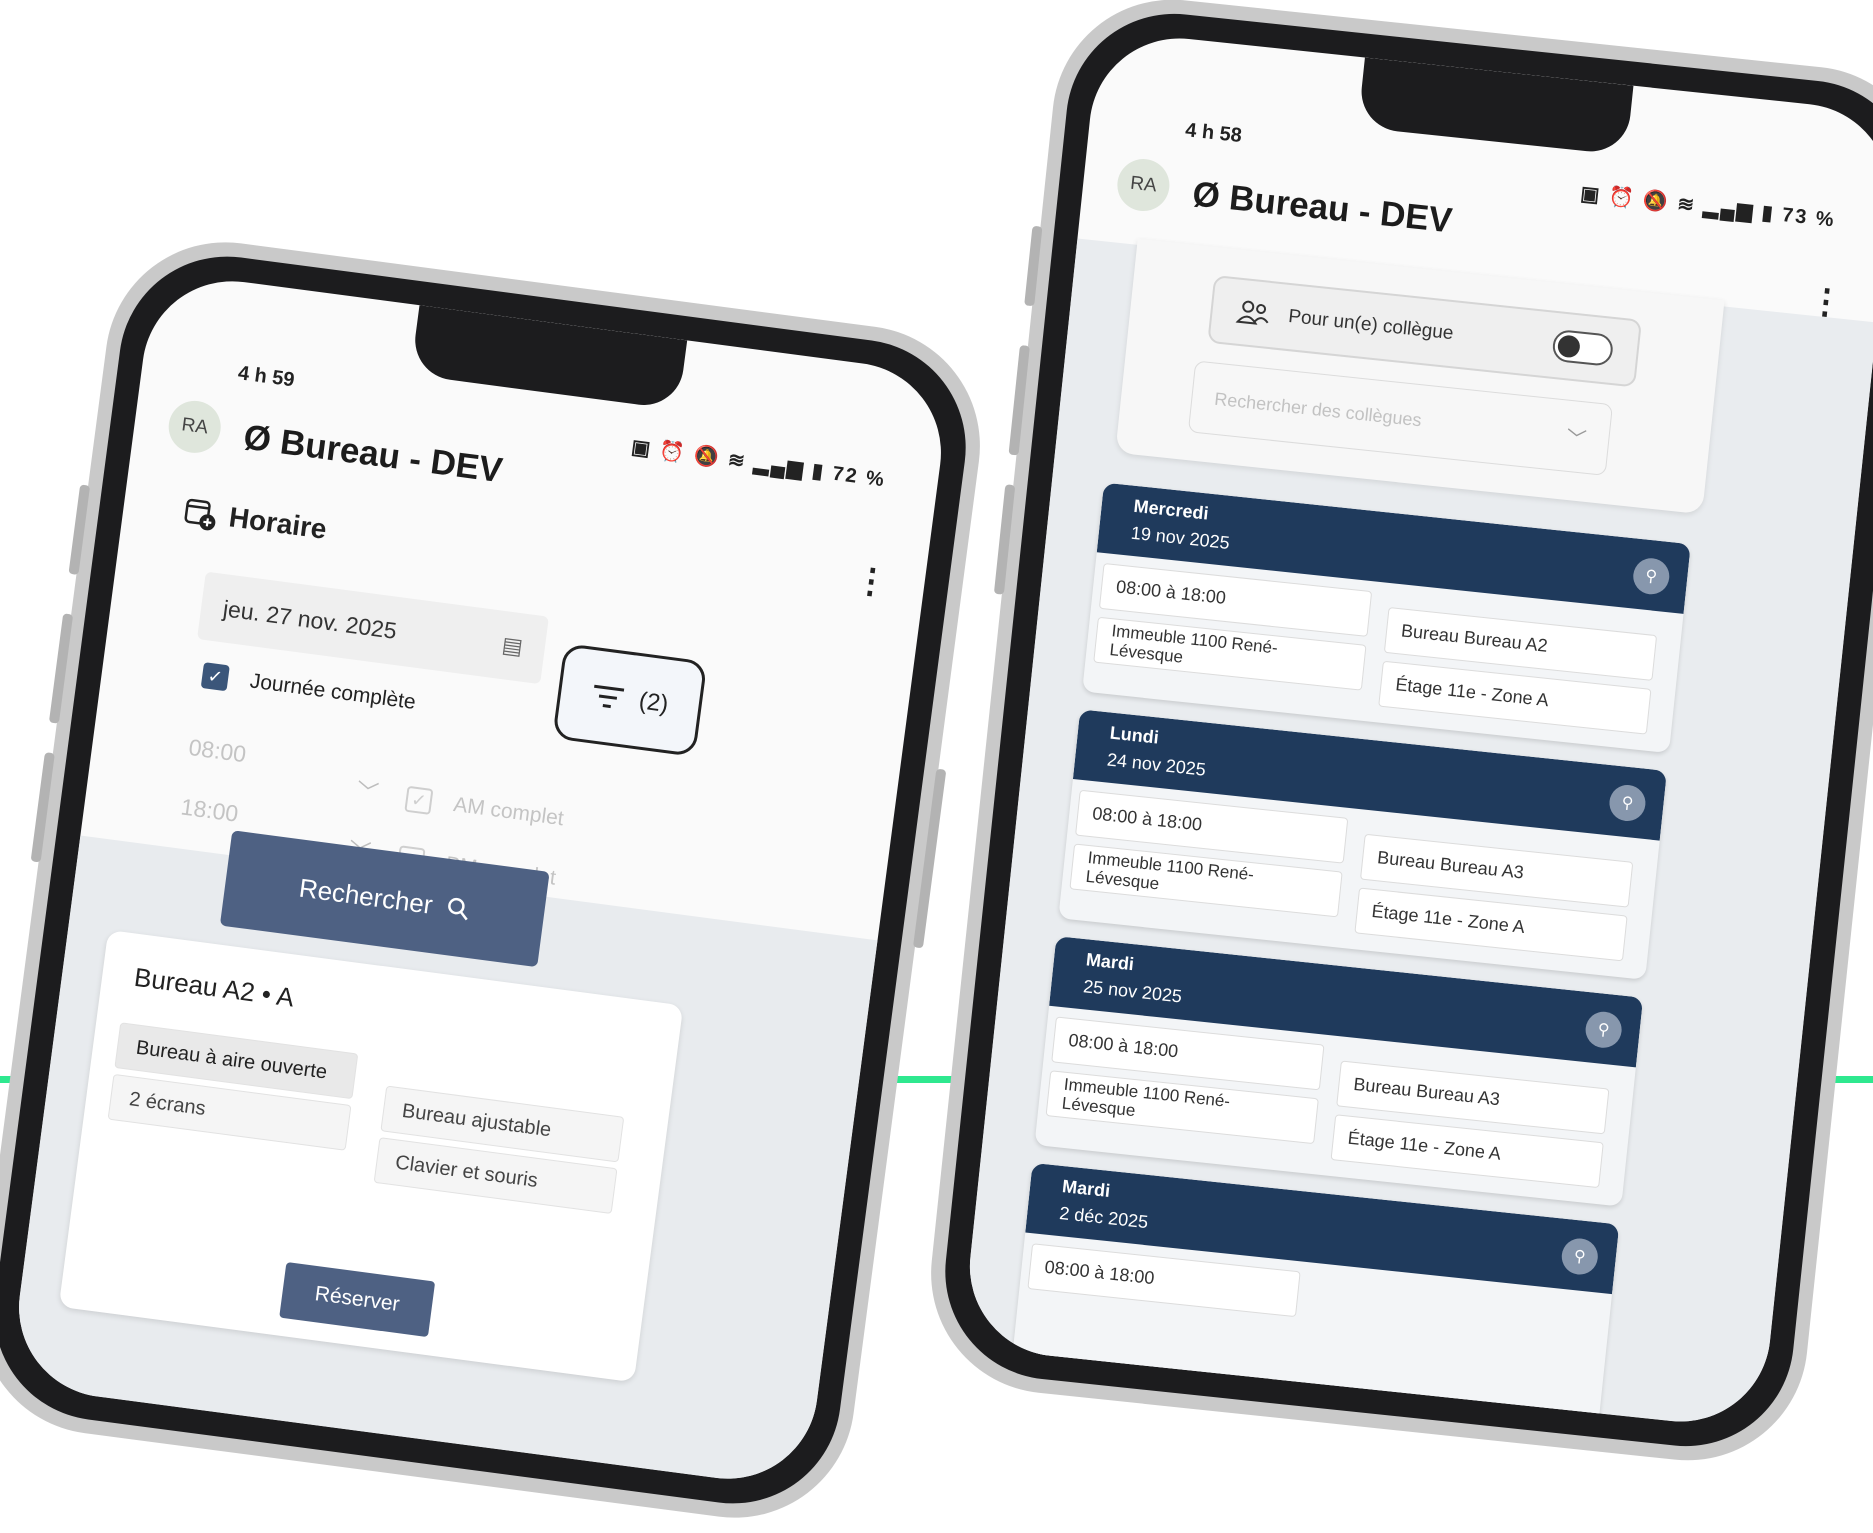  I want to click on reservation-card: Mardi 2 déc 2025 ⚲ 08:00 à 18:00, so click(1315, 1296).